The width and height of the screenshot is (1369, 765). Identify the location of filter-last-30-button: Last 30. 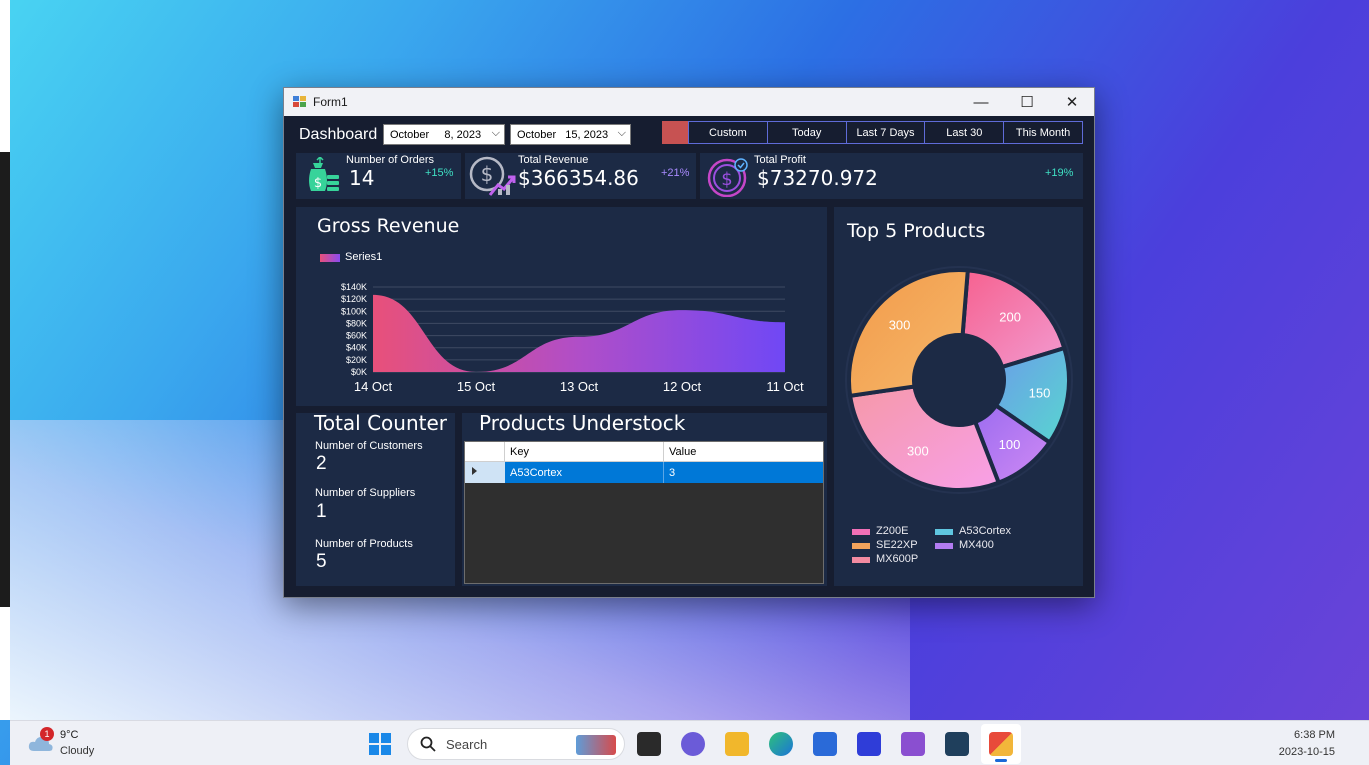
(965, 132).